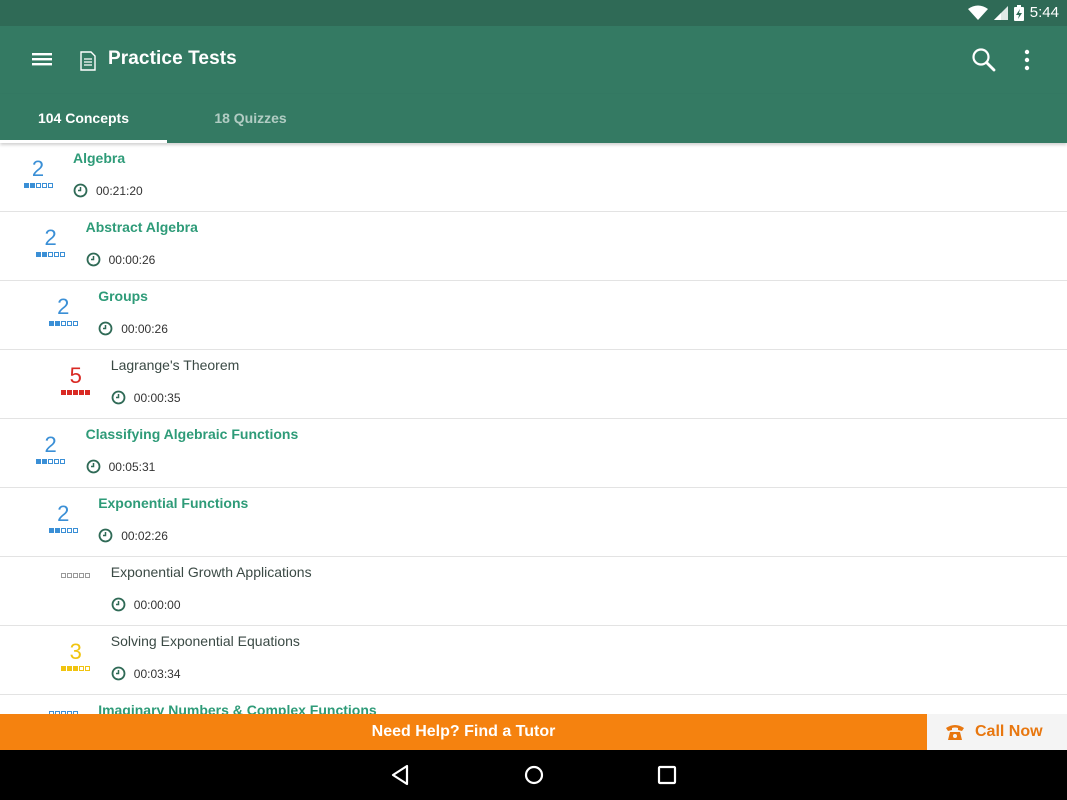 The width and height of the screenshot is (1067, 800). Describe the element at coordinates (1018, 12) in the screenshot. I see `battery-charging-icon` at that location.